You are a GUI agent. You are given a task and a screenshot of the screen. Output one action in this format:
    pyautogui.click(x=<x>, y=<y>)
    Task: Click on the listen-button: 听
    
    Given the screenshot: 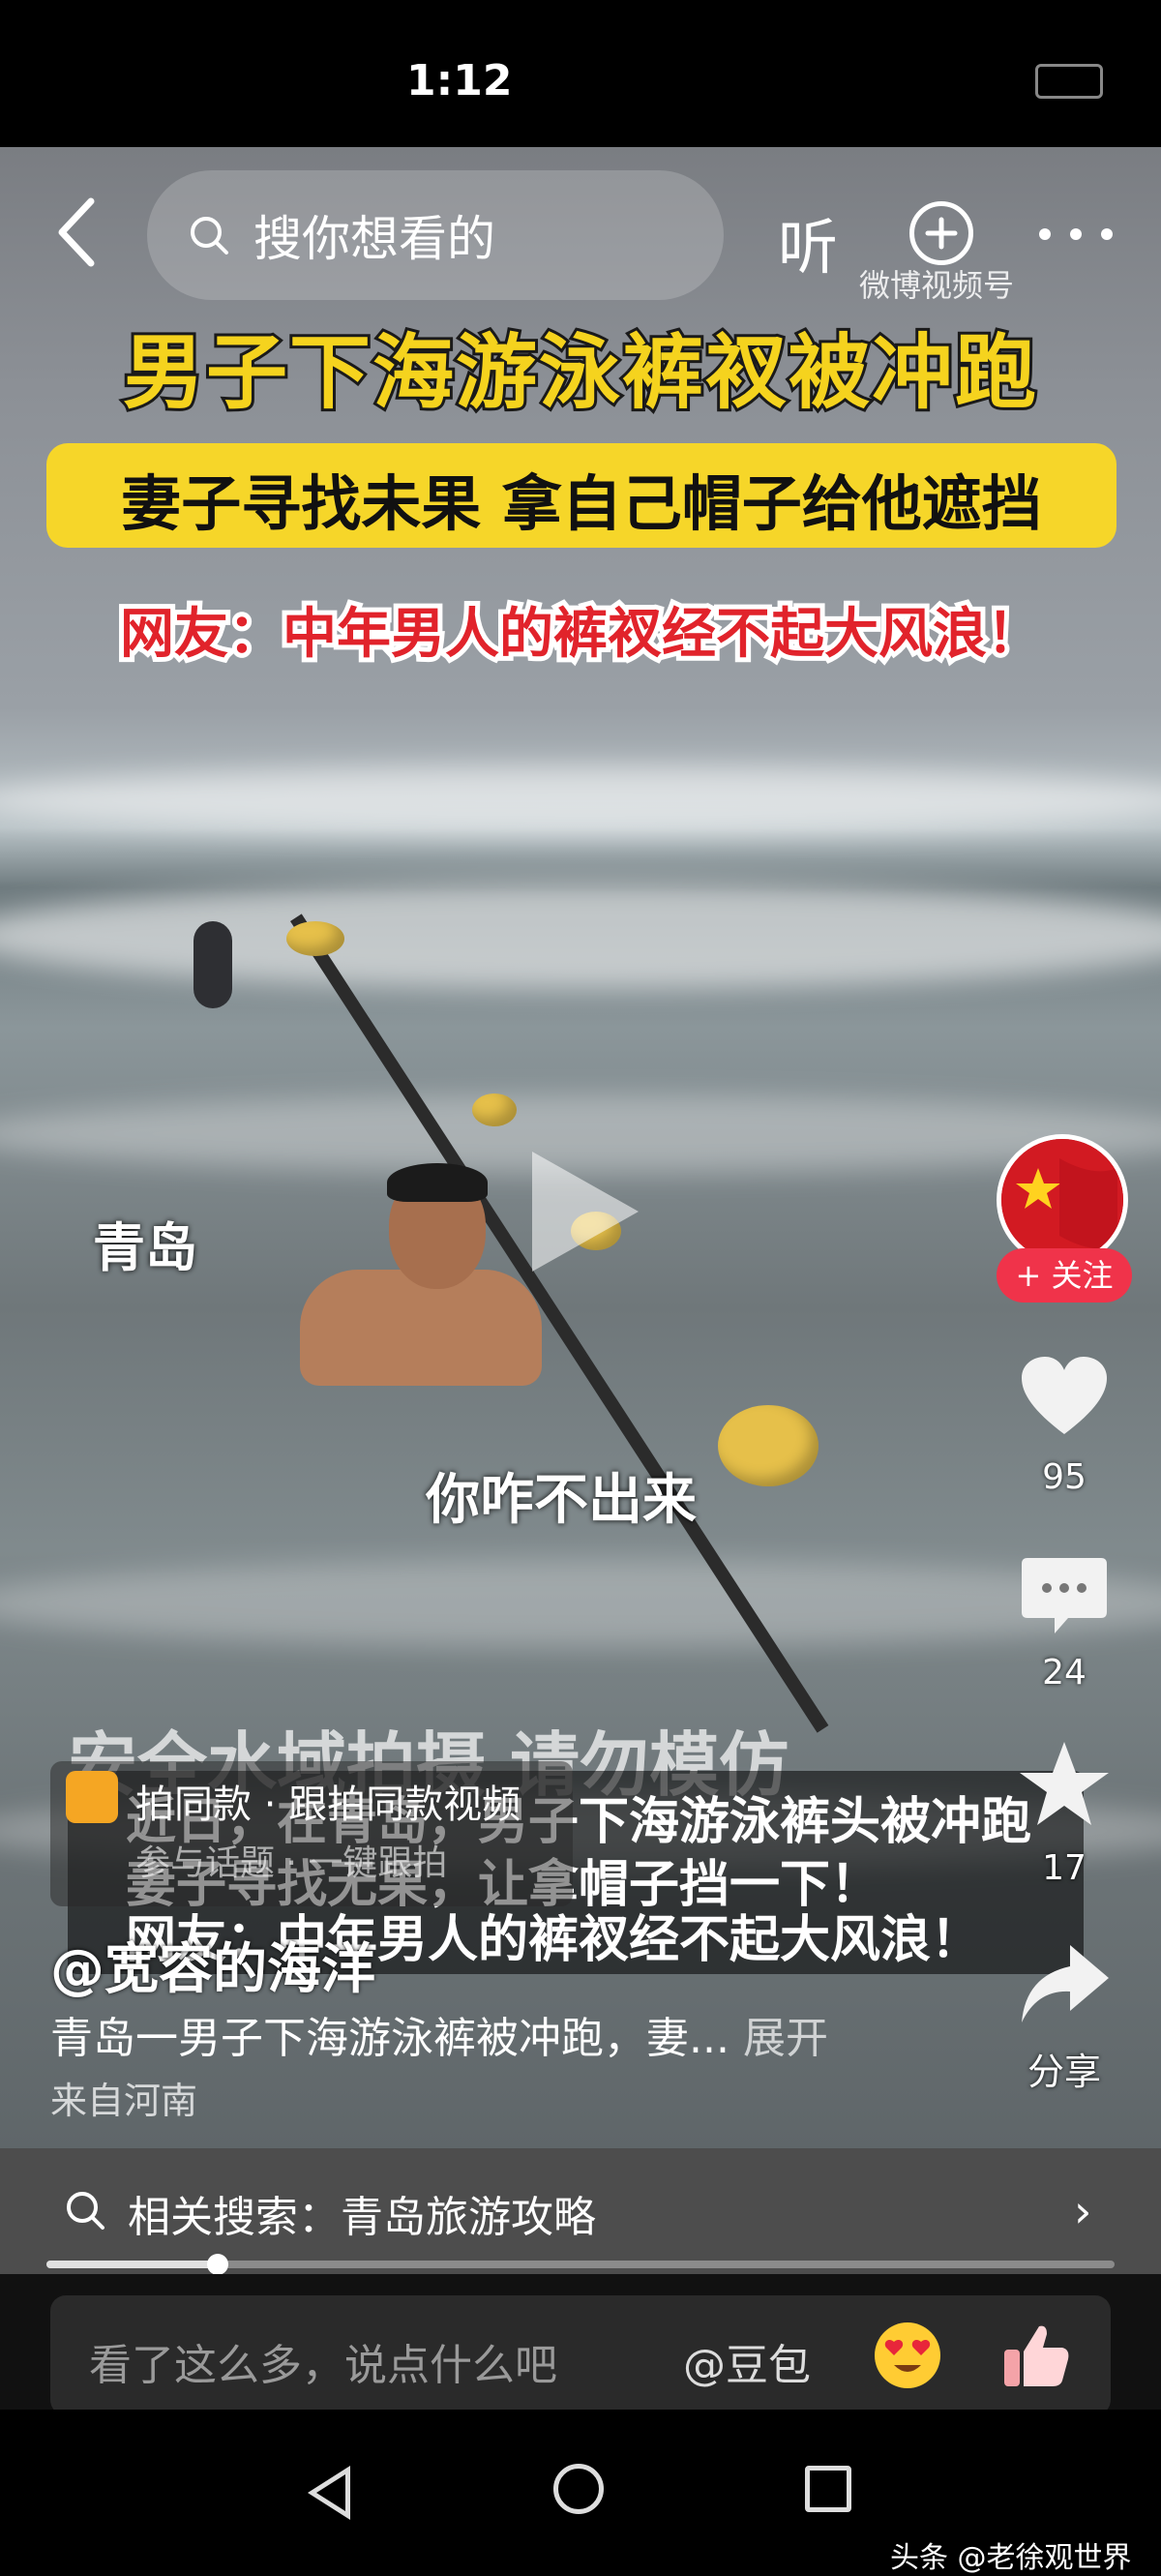 What is the action you would take?
    pyautogui.click(x=808, y=241)
    